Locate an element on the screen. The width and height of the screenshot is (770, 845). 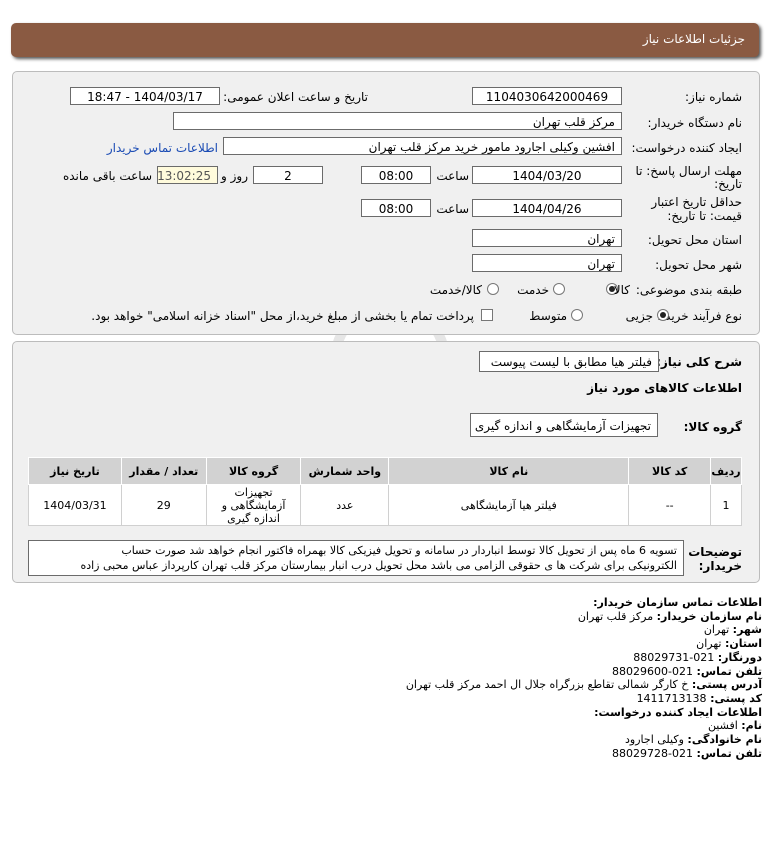
buyer-org-field: مرکز قلب تهران is located at coordinates (397, 121).